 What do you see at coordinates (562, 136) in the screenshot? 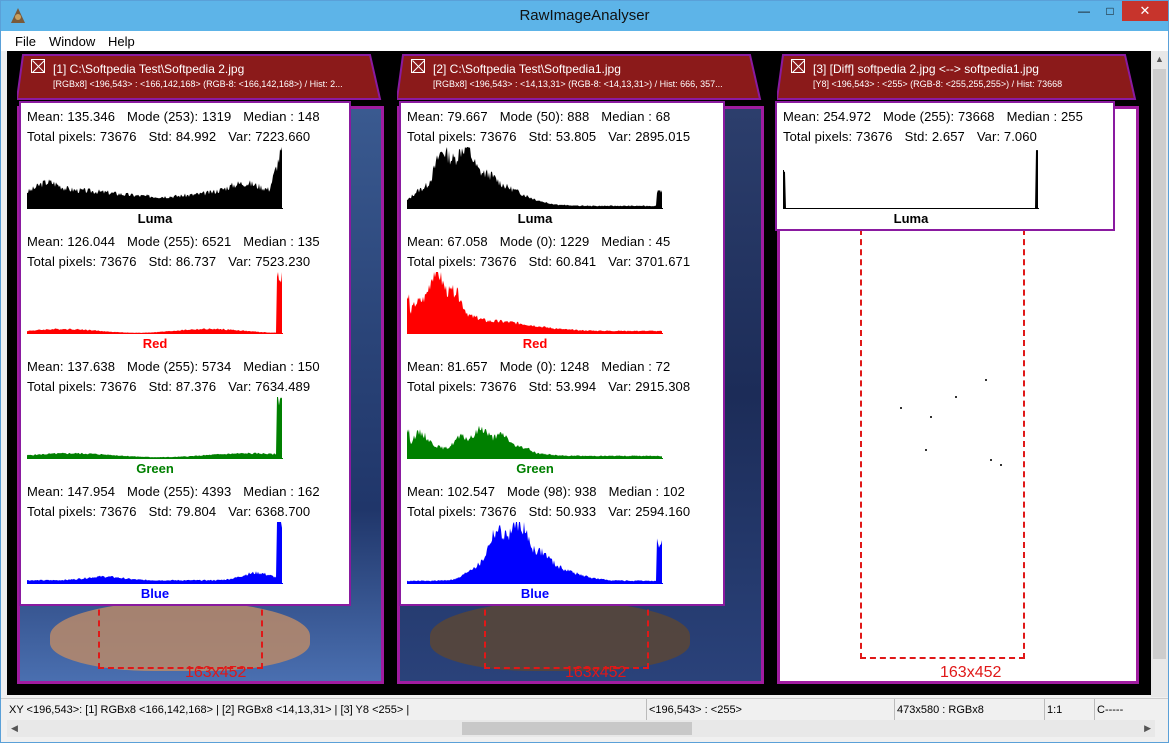
I see `stat-std: Std: 53.805` at bounding box center [562, 136].